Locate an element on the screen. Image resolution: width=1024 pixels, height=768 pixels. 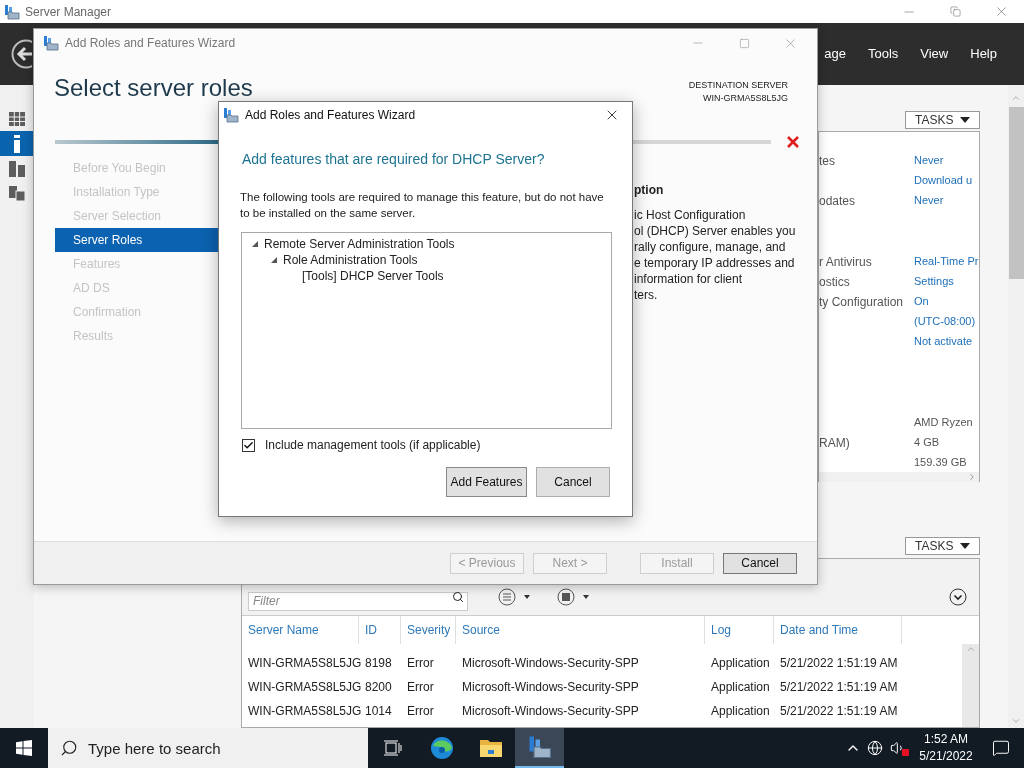
window-title: Server Manager is located at coordinates (68, 12).